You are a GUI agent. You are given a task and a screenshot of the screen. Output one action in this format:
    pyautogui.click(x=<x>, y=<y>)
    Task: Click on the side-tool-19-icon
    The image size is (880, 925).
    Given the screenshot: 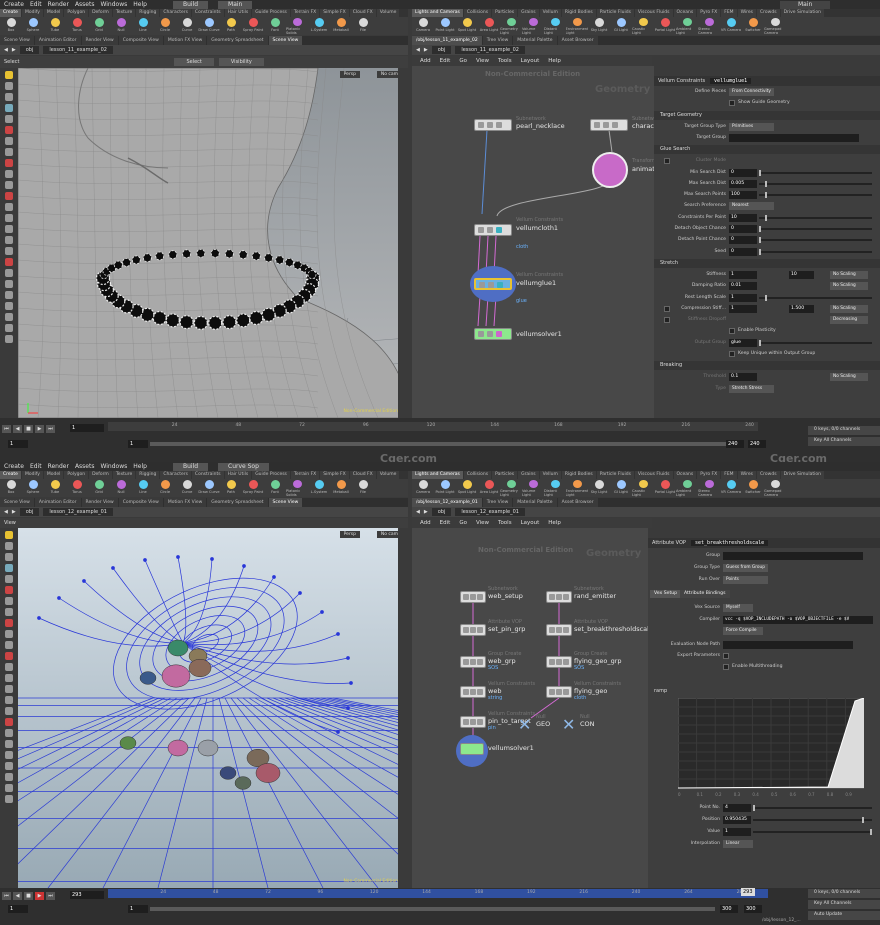 What is the action you would take?
    pyautogui.click(x=9, y=284)
    